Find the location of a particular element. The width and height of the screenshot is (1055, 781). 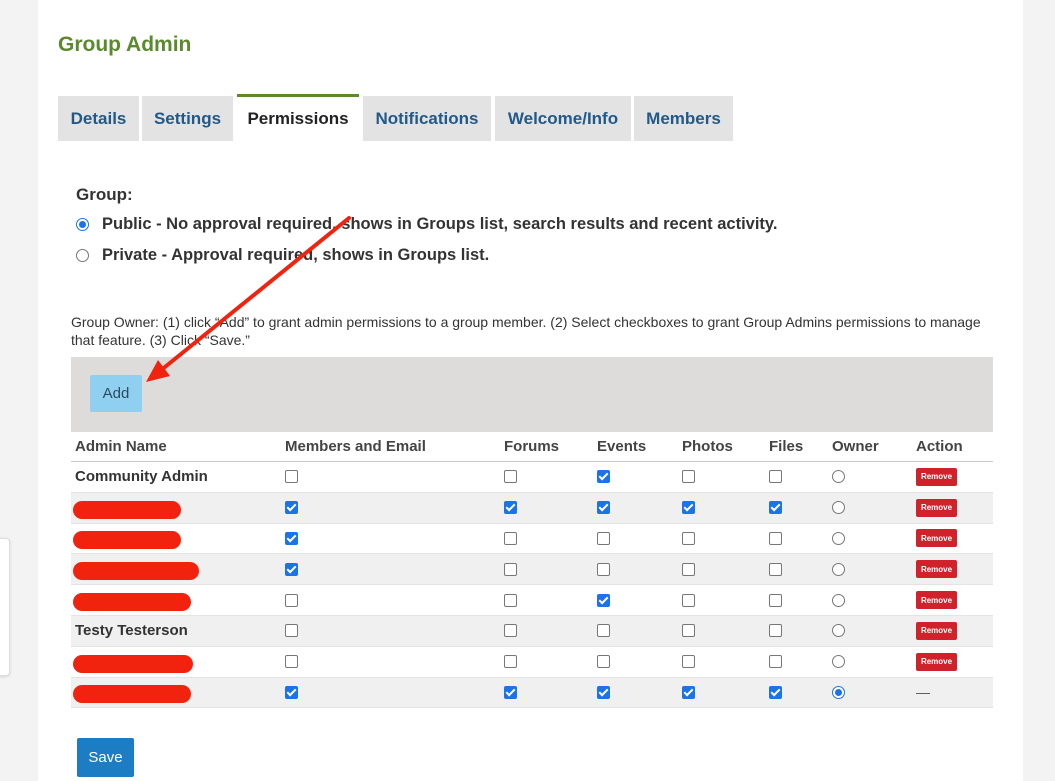

admin-name: Community Admin is located at coordinates (141, 477).